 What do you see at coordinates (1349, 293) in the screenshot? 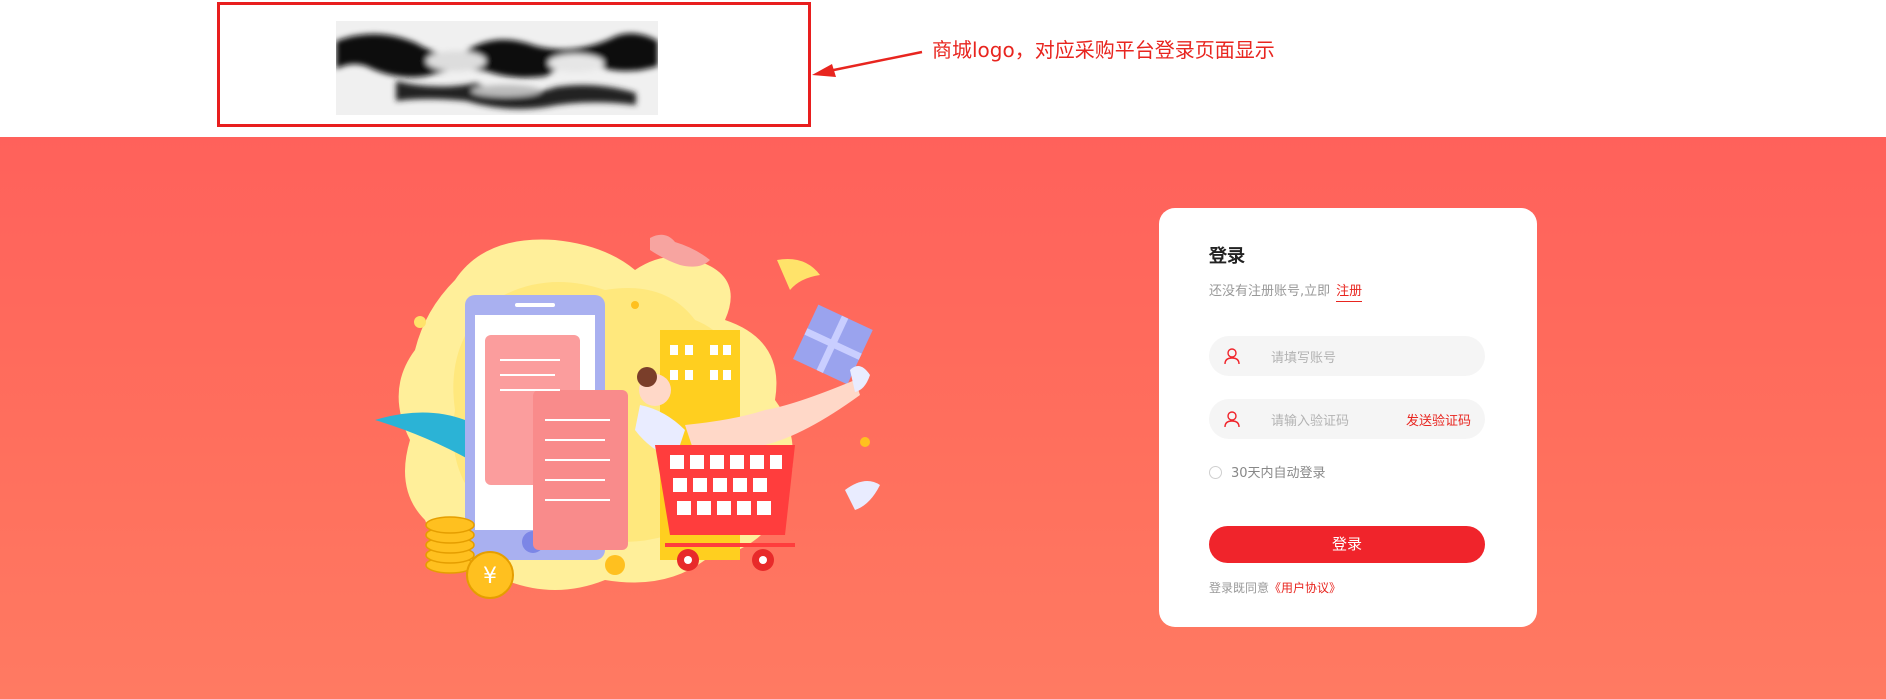
I see `register-link: 注册` at bounding box center [1349, 293].